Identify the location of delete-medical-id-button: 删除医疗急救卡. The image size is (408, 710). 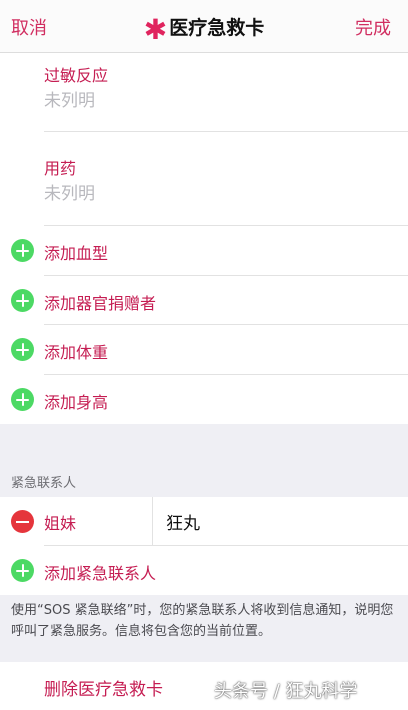
(103, 687).